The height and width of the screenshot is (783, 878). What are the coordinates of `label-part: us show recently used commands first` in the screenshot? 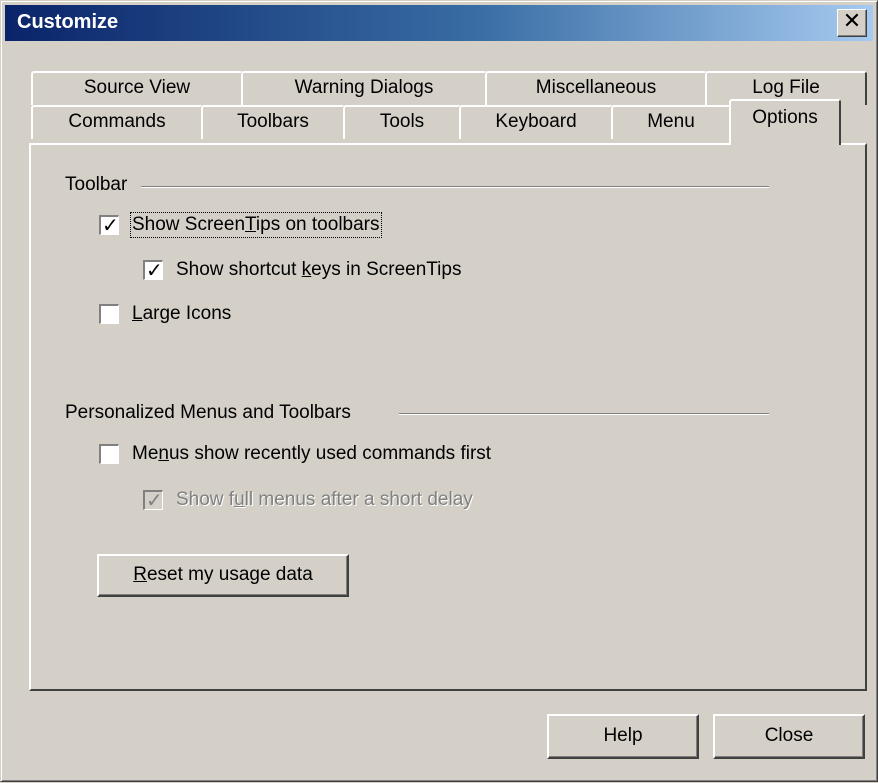 It's located at (330, 453).